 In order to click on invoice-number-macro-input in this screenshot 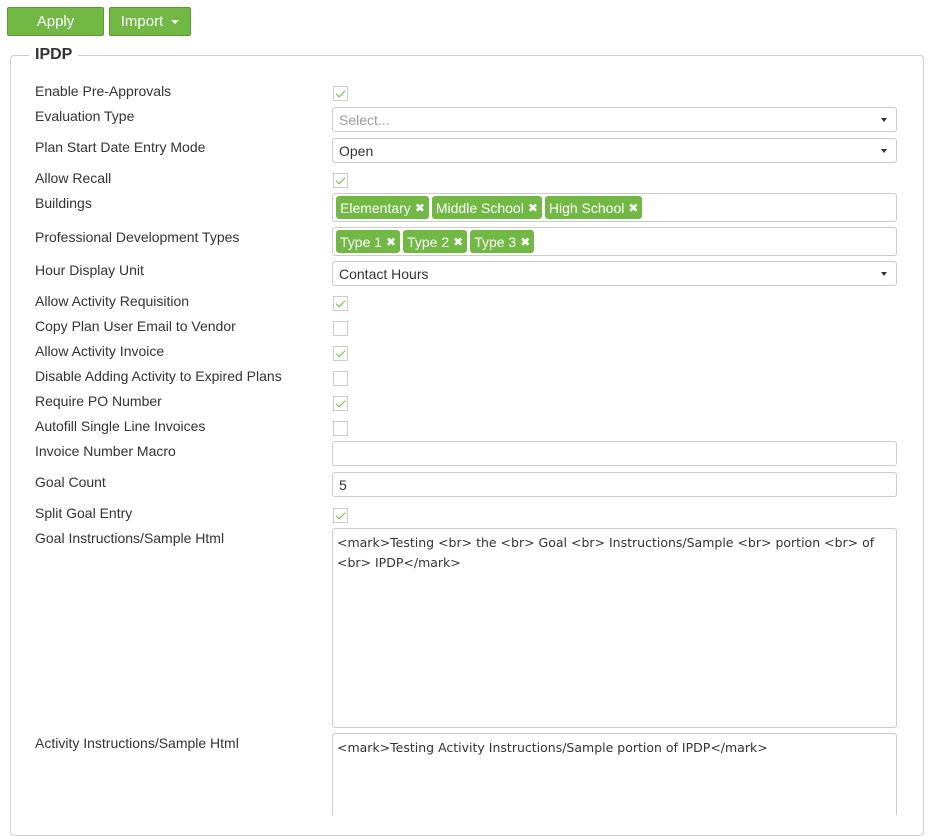, I will do `click(614, 453)`.